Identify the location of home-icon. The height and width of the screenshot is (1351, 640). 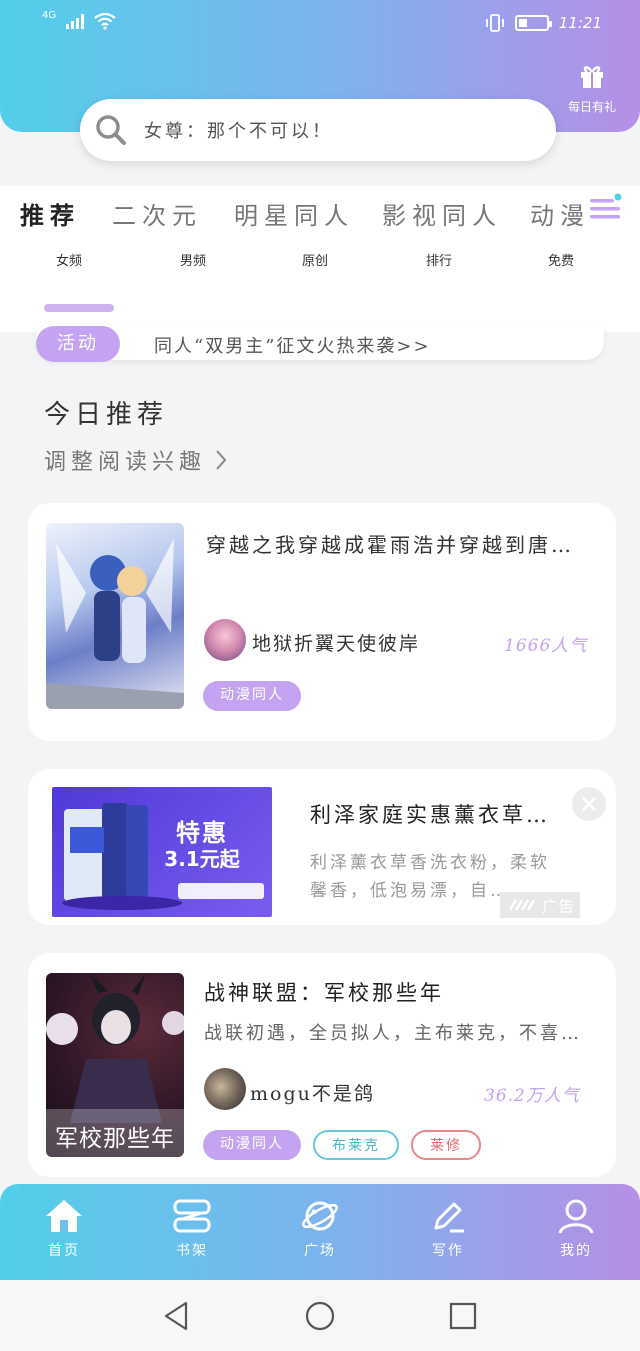
(64, 1216).